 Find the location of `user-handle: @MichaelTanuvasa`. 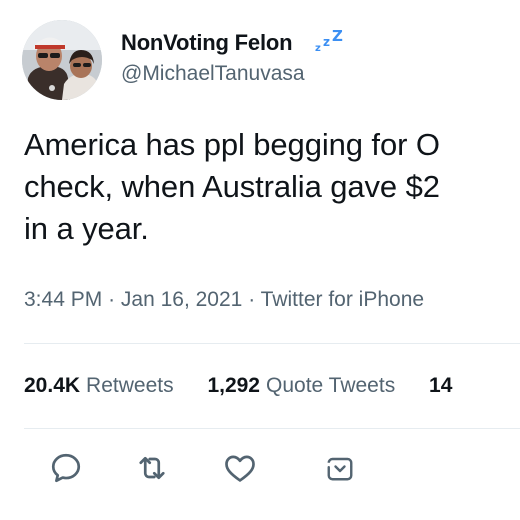

user-handle: @MichaelTanuvasa is located at coordinates (213, 74).